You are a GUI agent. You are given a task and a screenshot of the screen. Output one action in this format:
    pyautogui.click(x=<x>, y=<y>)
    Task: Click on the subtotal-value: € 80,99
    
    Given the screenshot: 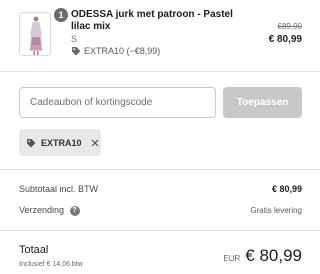 What is the action you would take?
    pyautogui.click(x=286, y=189)
    